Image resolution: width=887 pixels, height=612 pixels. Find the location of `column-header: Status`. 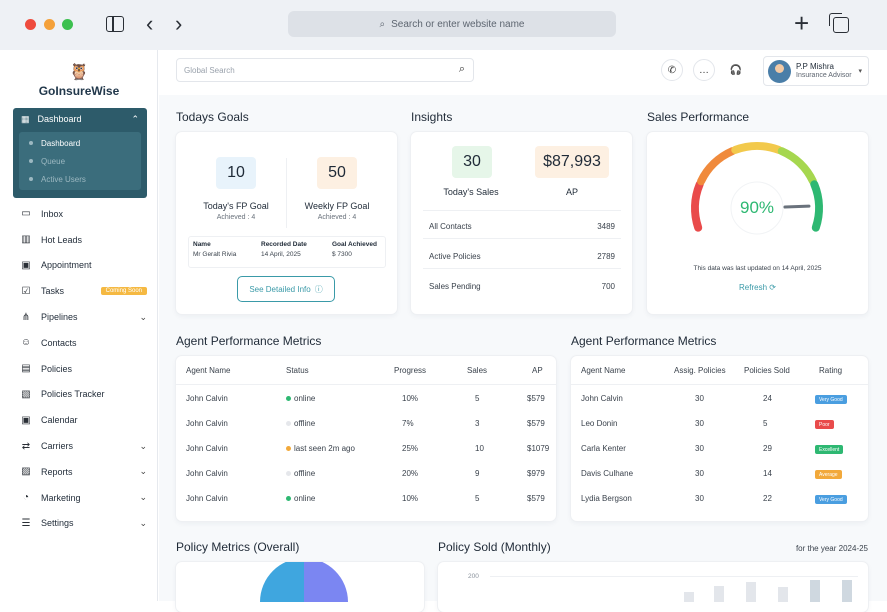

column-header: Status is located at coordinates (297, 370).